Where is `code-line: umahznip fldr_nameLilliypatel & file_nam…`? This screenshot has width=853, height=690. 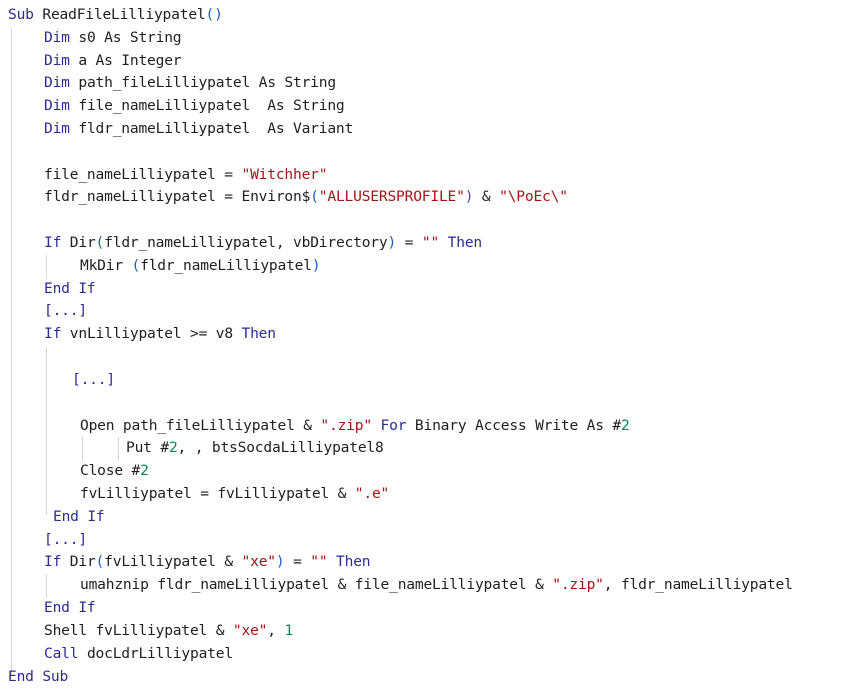
code-line: umahznip fldr_nameLilliypatel & file_nam… is located at coordinates (436, 585).